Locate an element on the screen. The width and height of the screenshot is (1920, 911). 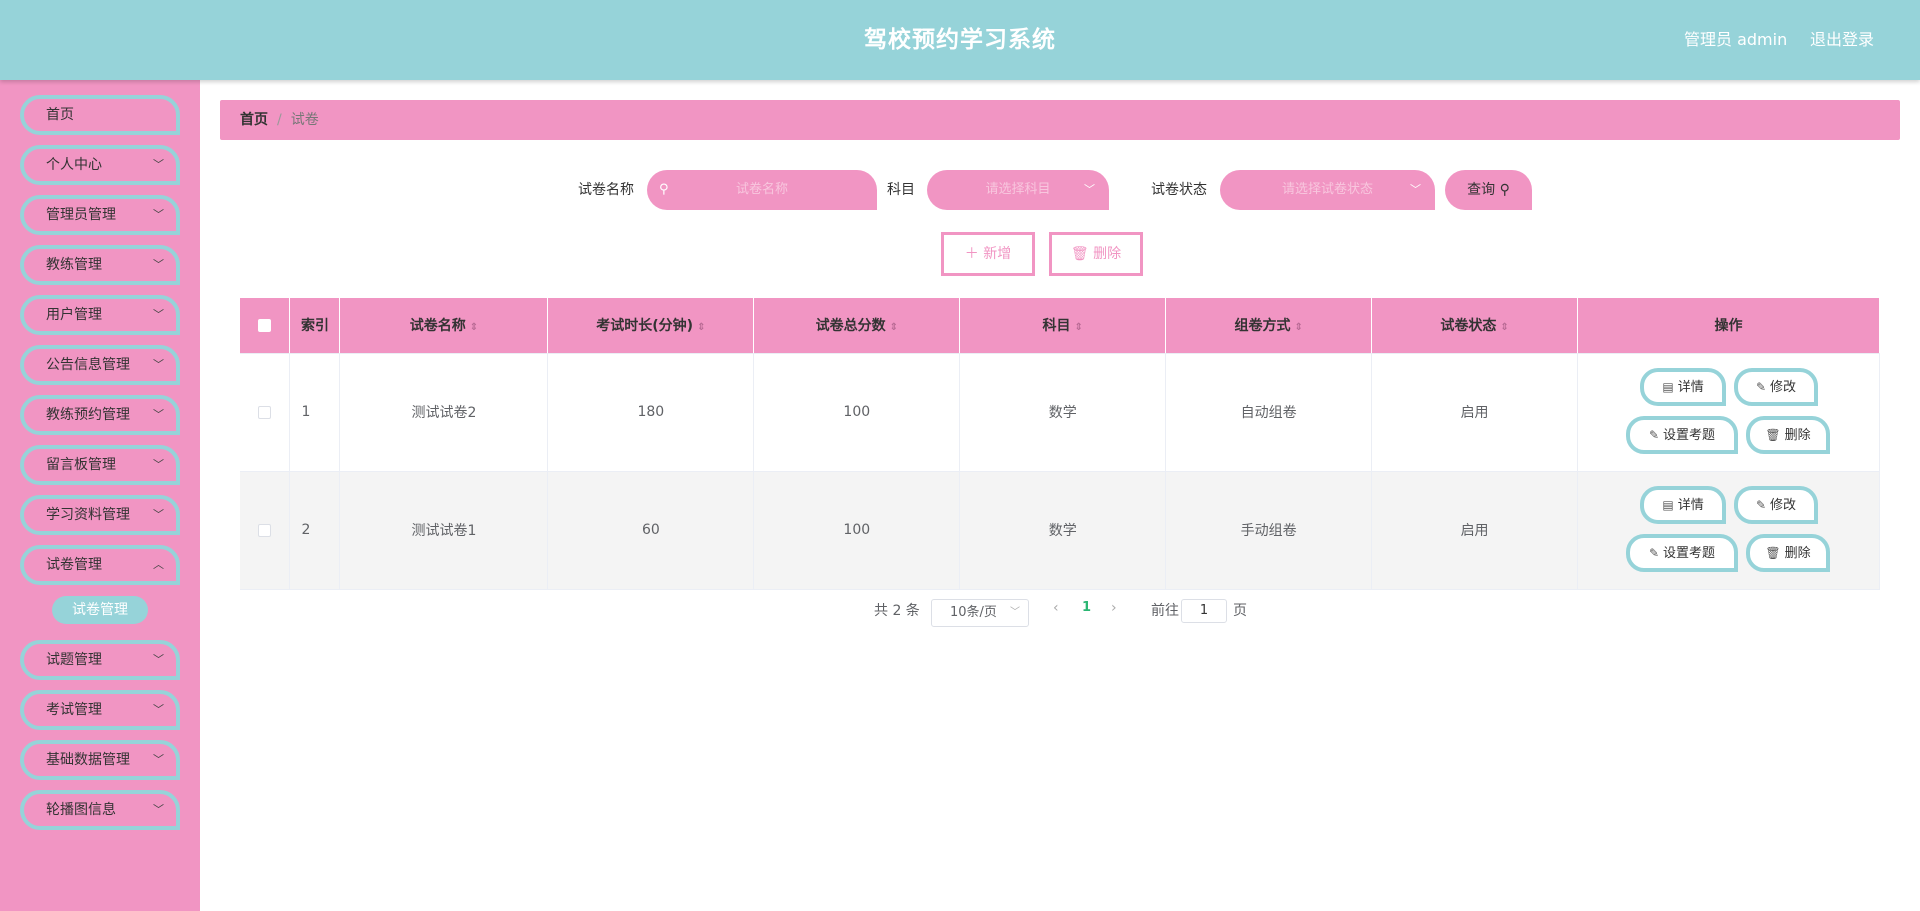
sidebar-item-coach-management: 教练管理 ﹀ is located at coordinates (100, 265).